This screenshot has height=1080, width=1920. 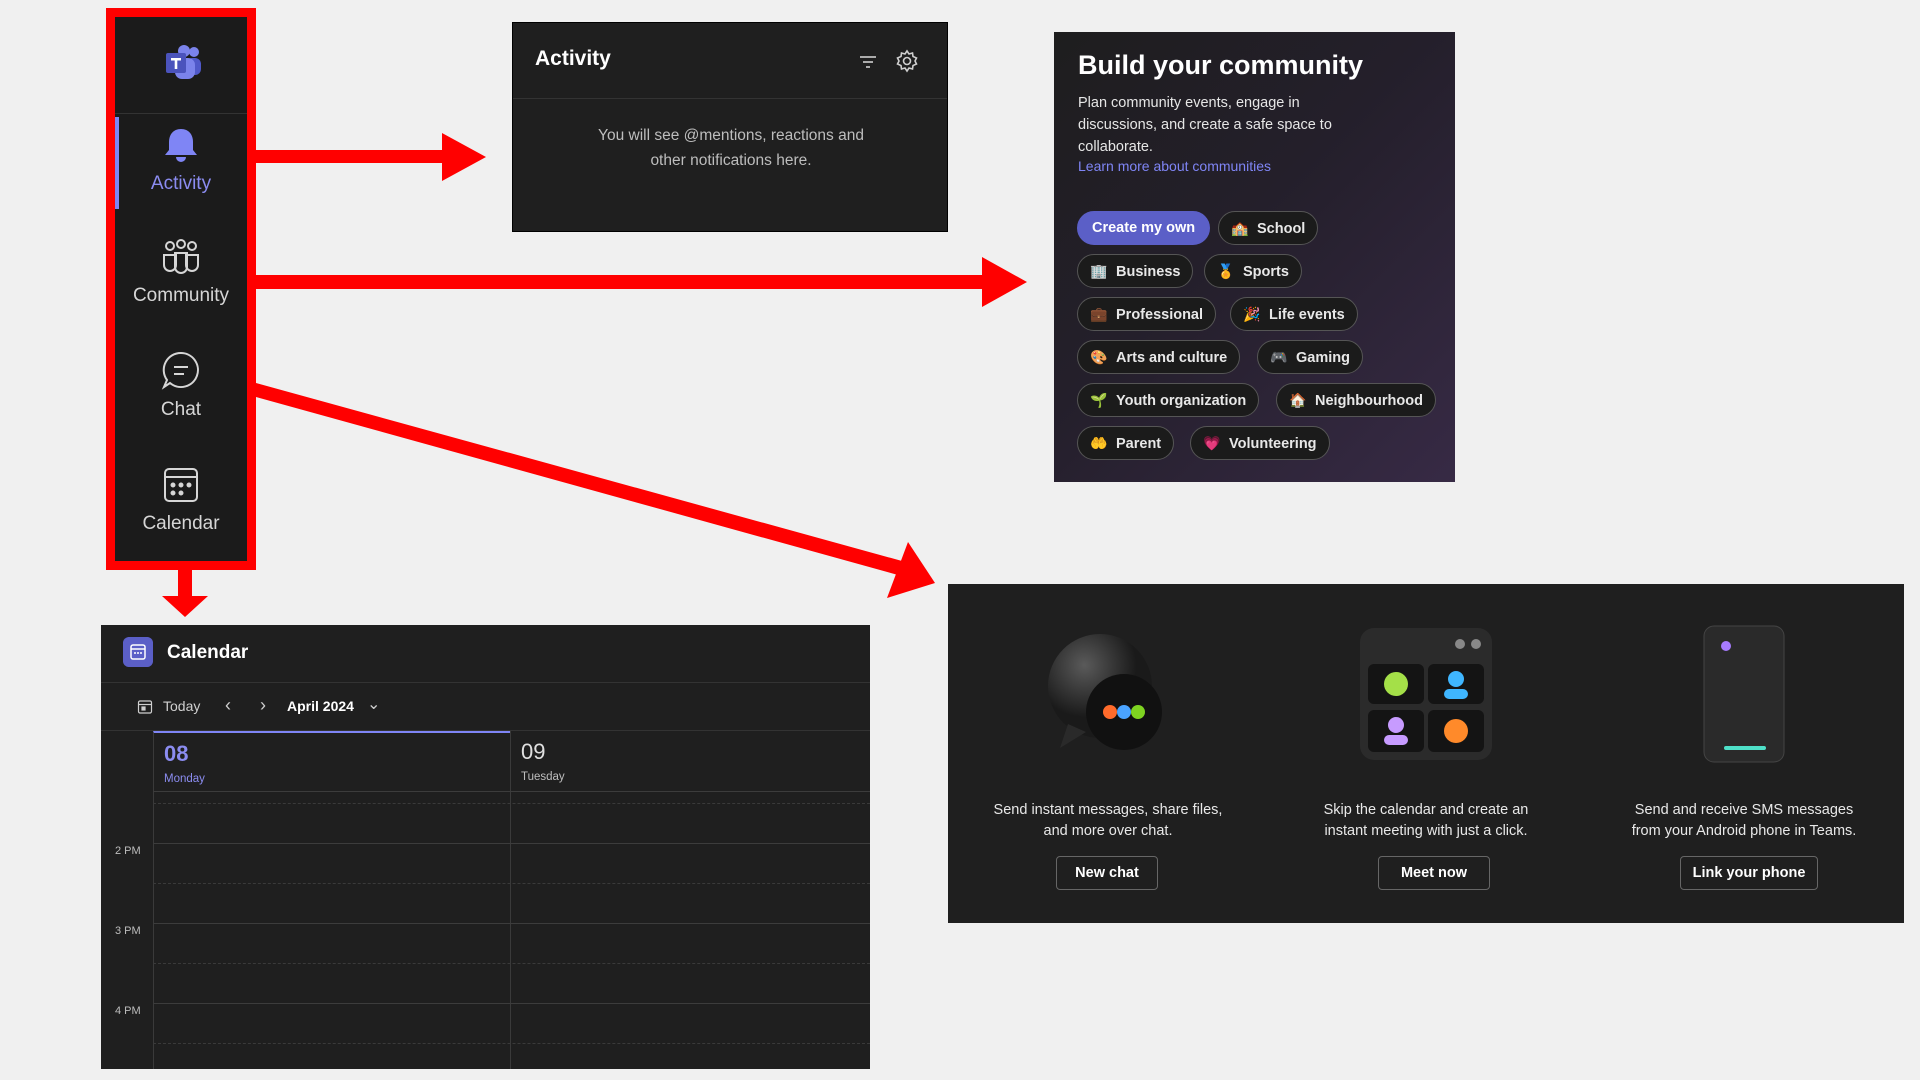 I want to click on arrow-head-calendar, so click(x=185, y=606).